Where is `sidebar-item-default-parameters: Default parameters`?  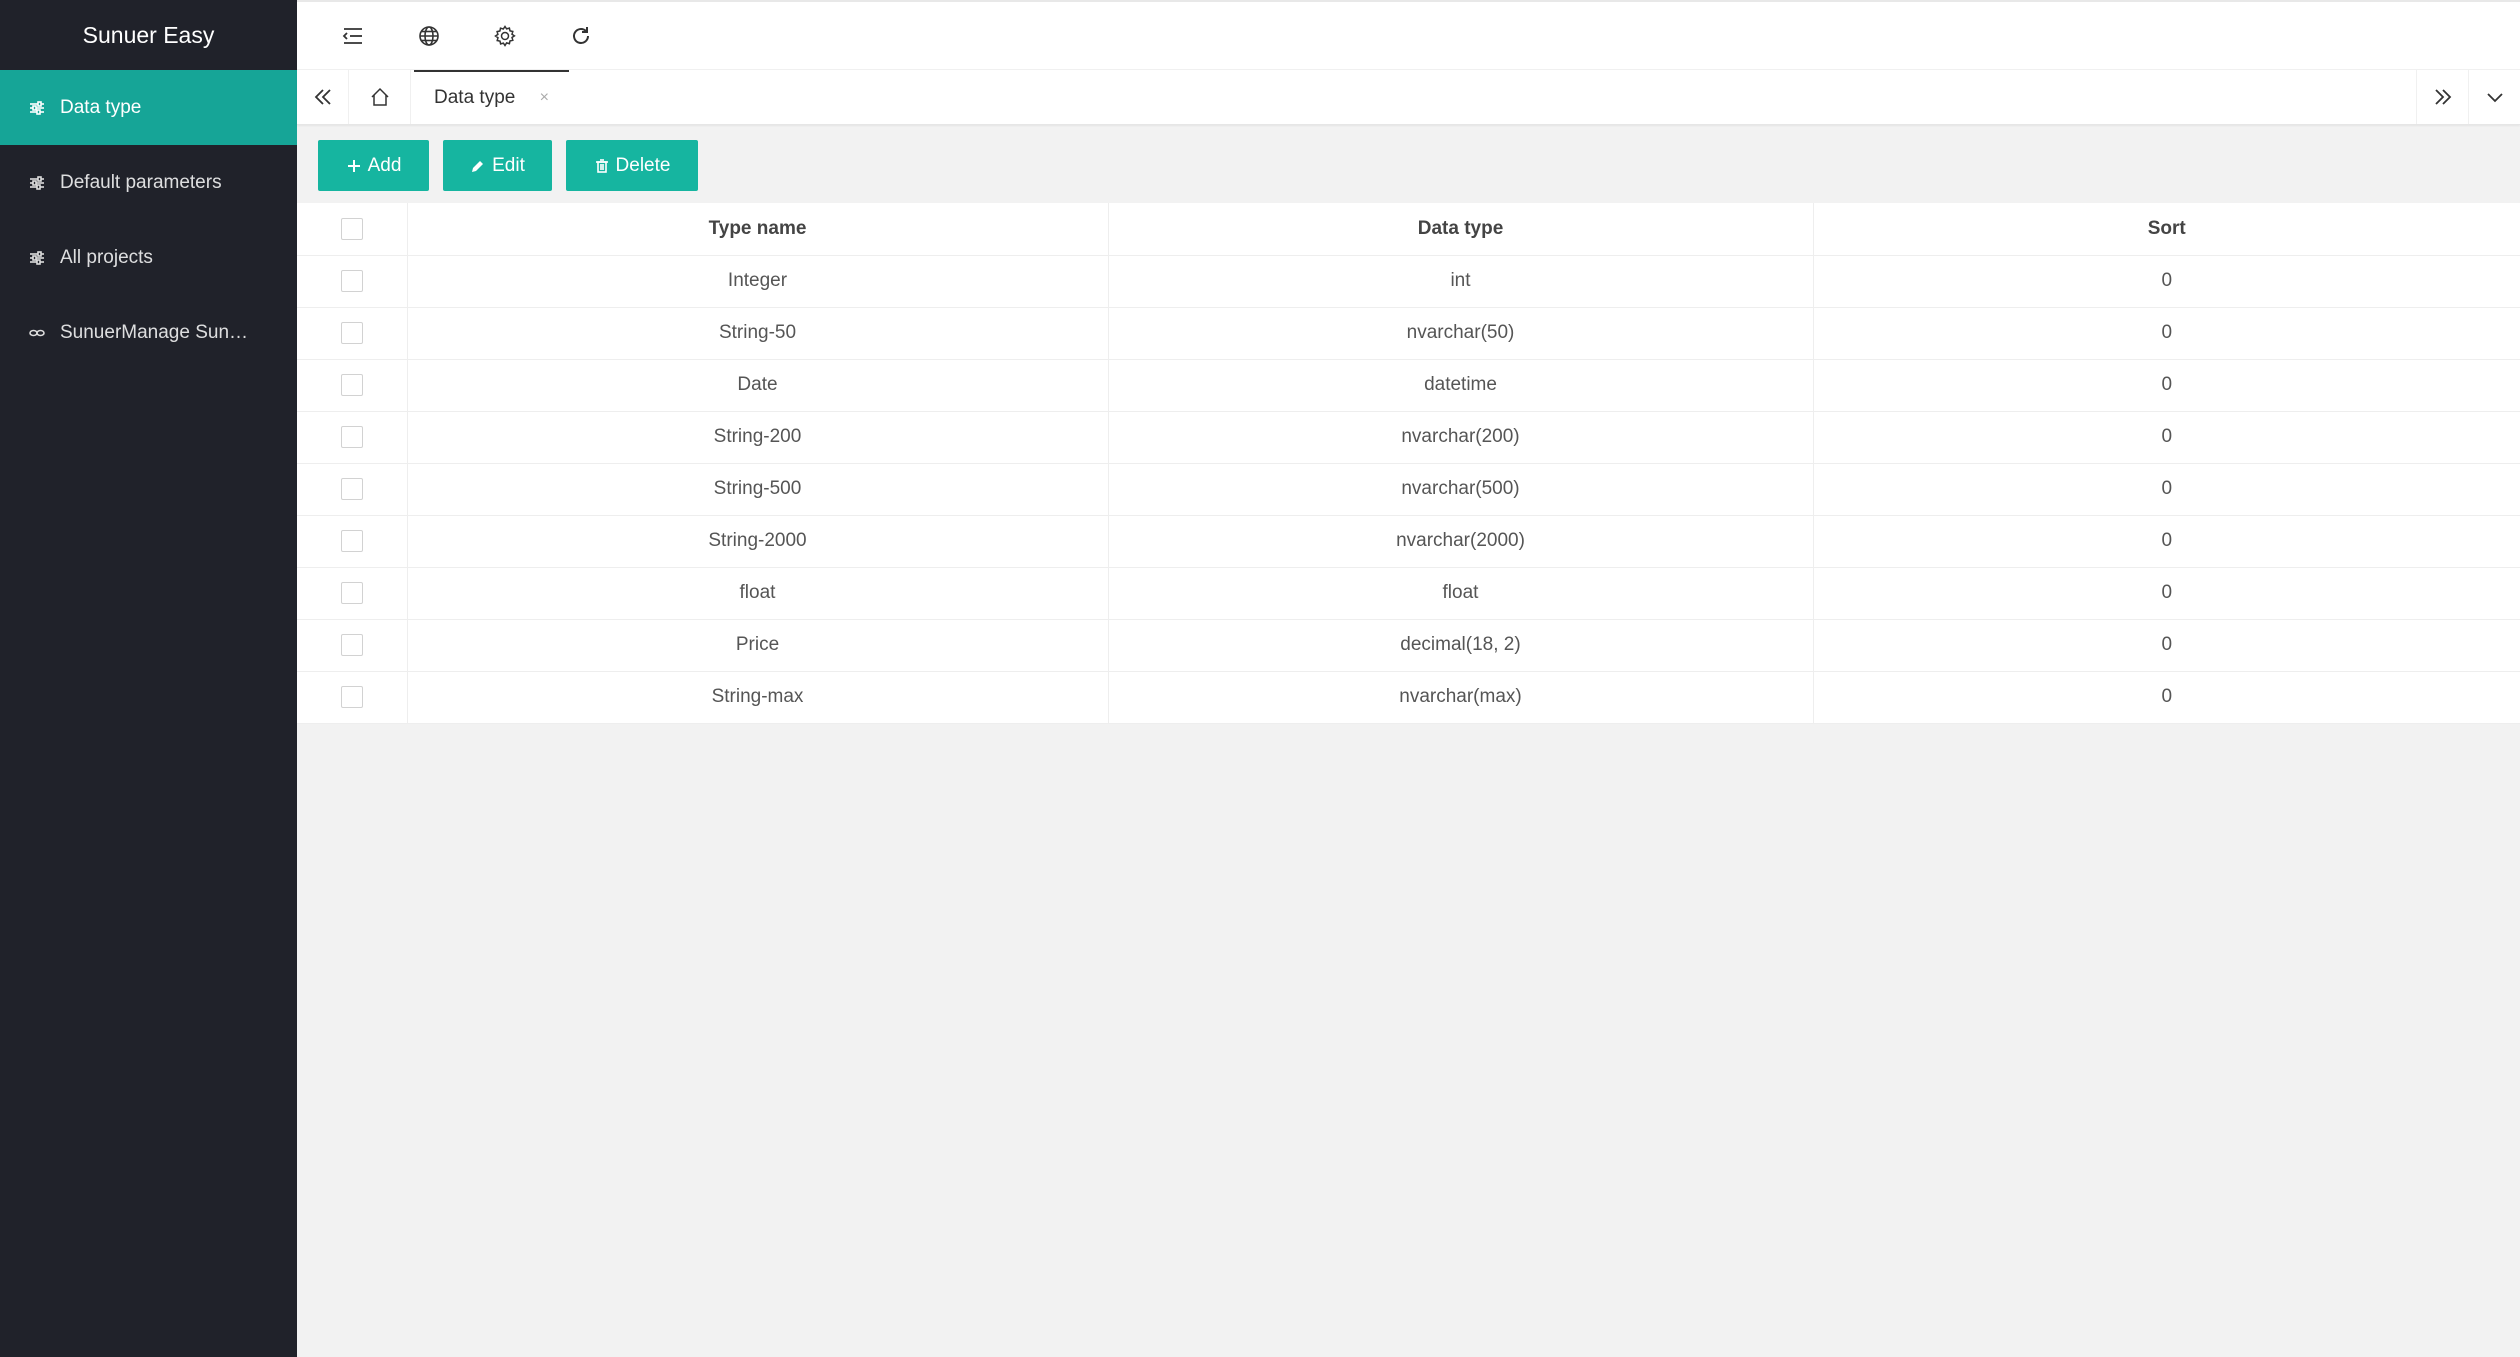
sidebar-item-default-parameters: Default parameters is located at coordinates (148, 182).